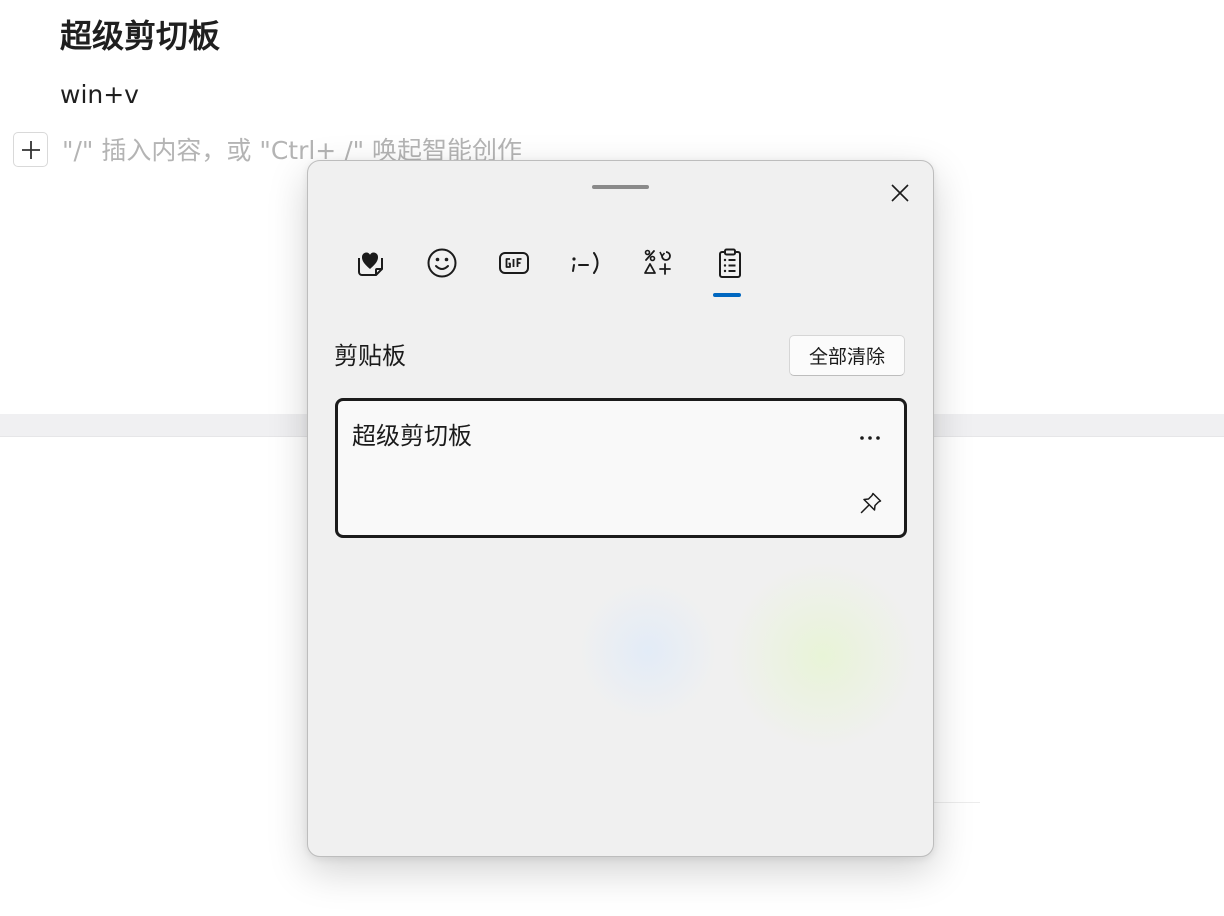 The height and width of the screenshot is (916, 1224). I want to click on clipboard-item-text: 超级剪切板, so click(412, 436).